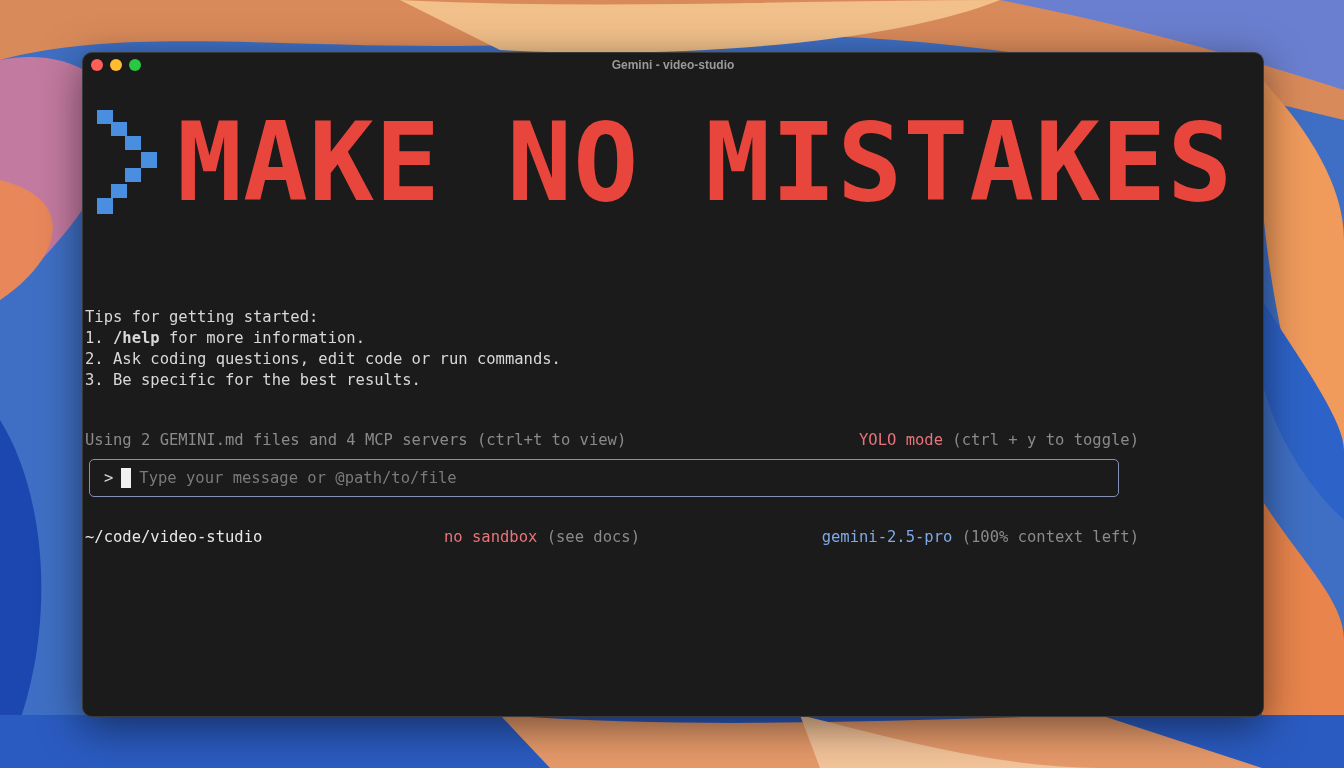  What do you see at coordinates (97, 65) in the screenshot?
I see `close-button` at bounding box center [97, 65].